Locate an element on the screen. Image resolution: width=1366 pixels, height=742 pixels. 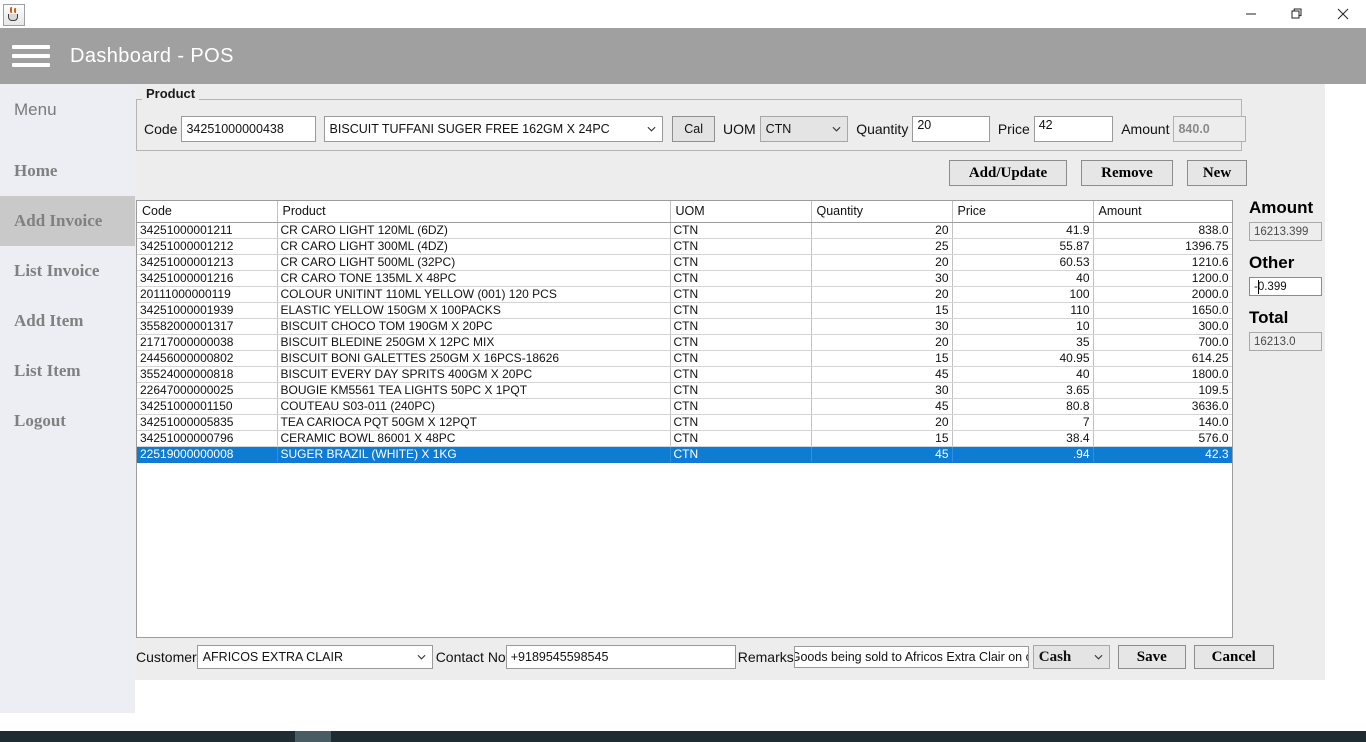
uom-select: CTN is located at coordinates (804, 129).